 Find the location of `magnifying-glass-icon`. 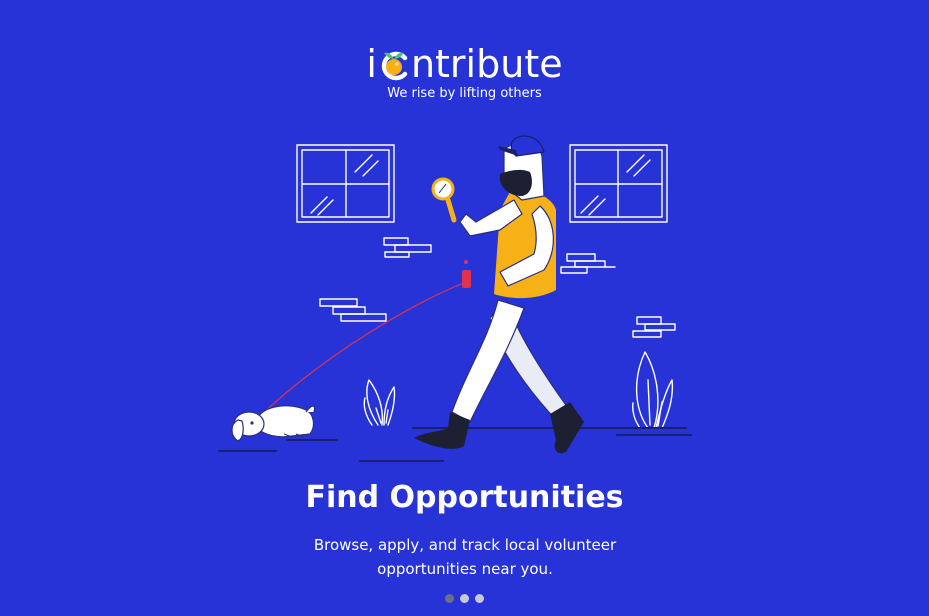

magnifying-glass-icon is located at coordinates (444, 200).